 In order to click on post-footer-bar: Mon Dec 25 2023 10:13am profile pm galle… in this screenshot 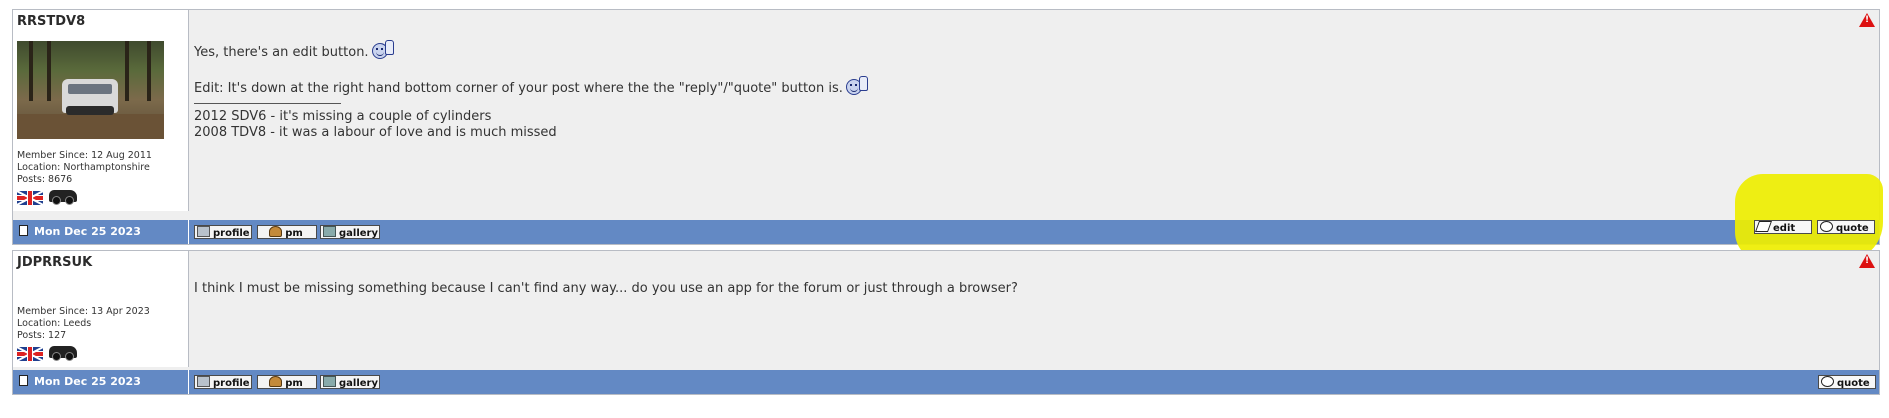, I will do `click(946, 241)`.